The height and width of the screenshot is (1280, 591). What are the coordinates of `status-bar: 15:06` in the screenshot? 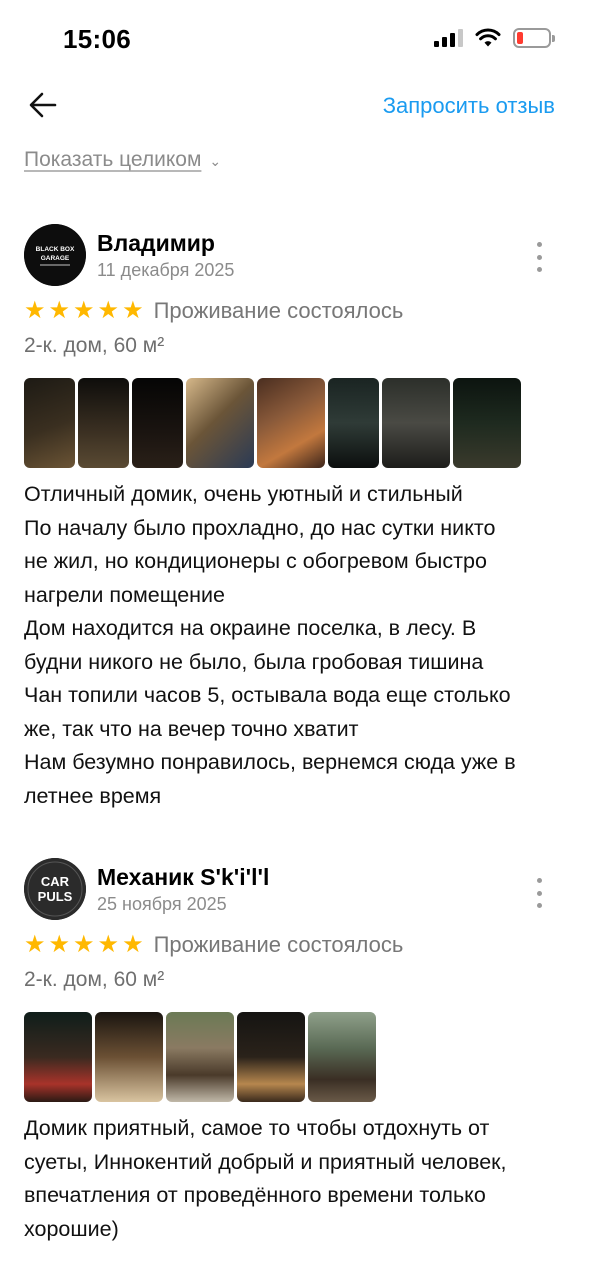 It's located at (295, 40).